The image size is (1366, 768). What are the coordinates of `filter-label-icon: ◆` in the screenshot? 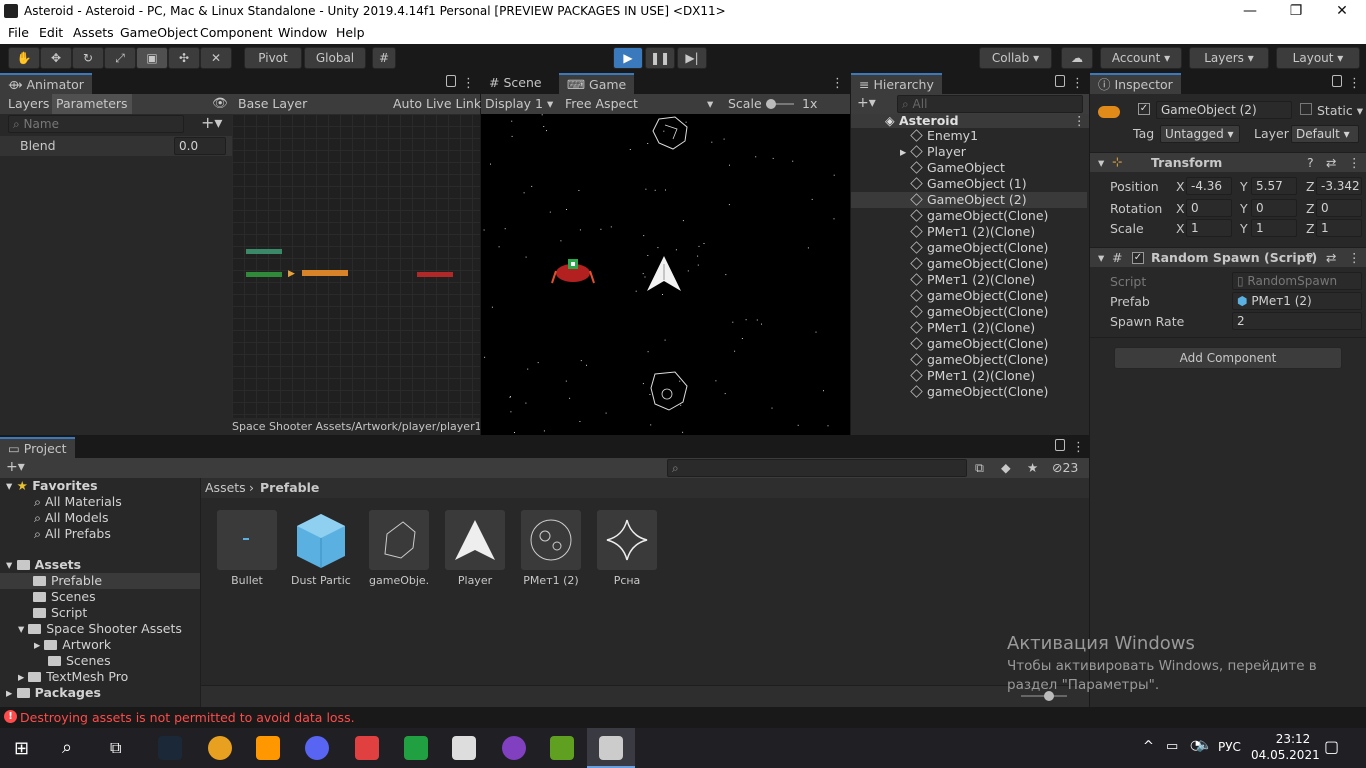 It's located at (1006, 467).